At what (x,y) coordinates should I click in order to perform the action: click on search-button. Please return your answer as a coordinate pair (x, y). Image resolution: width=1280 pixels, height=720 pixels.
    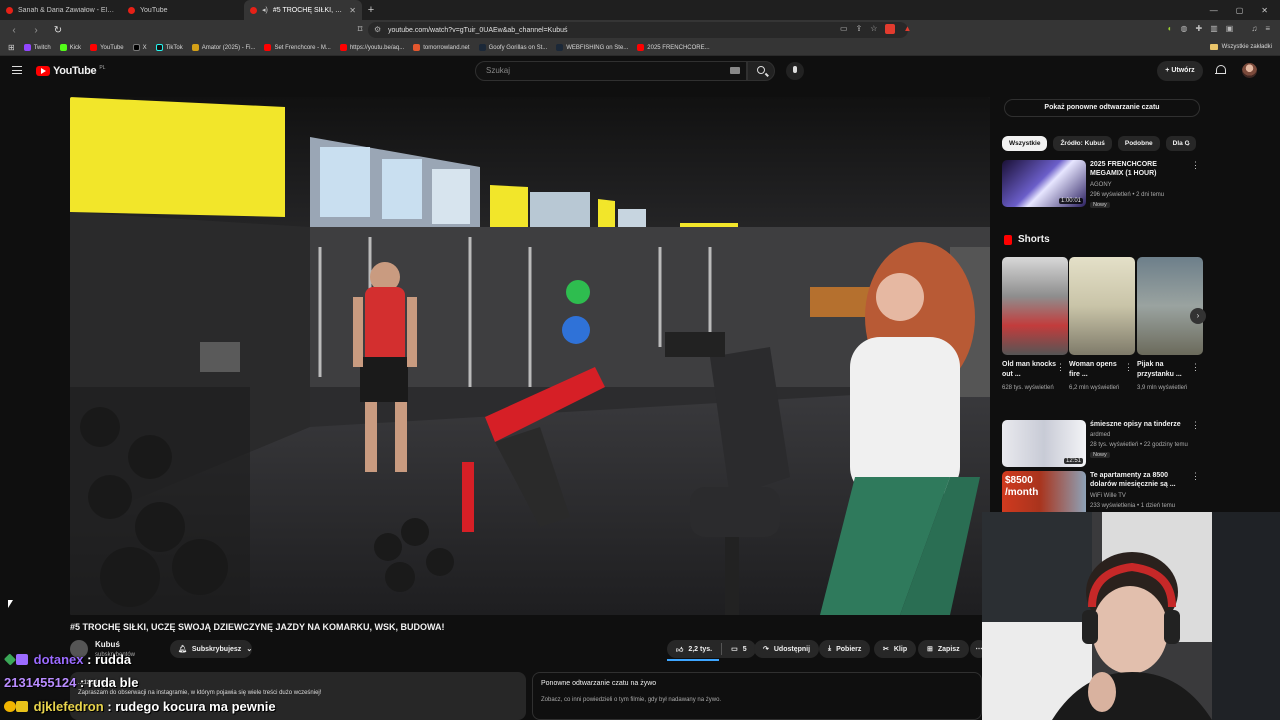
    Looking at the image, I should click on (761, 71).